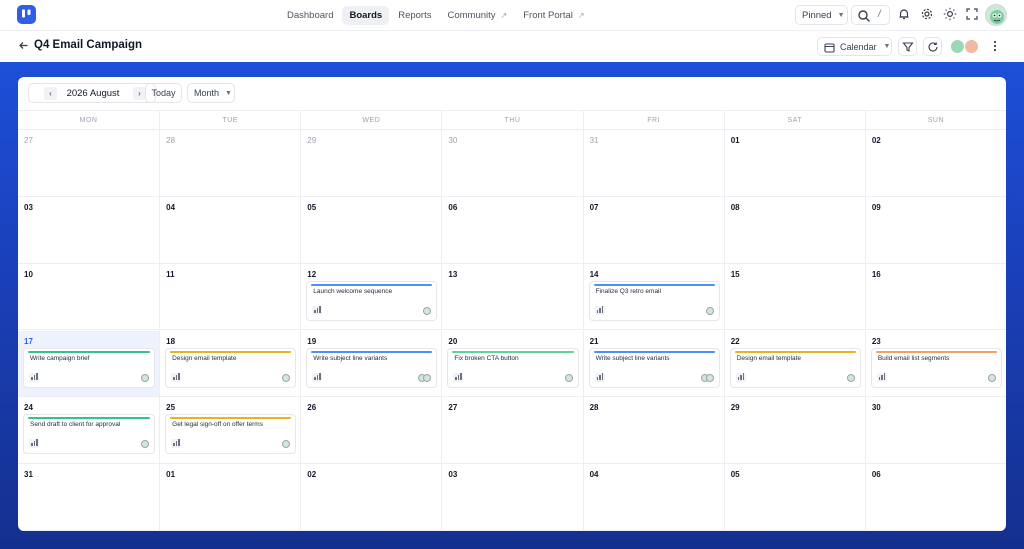  I want to click on calendar-day-today: 17 Write campaign brief, so click(89, 364).